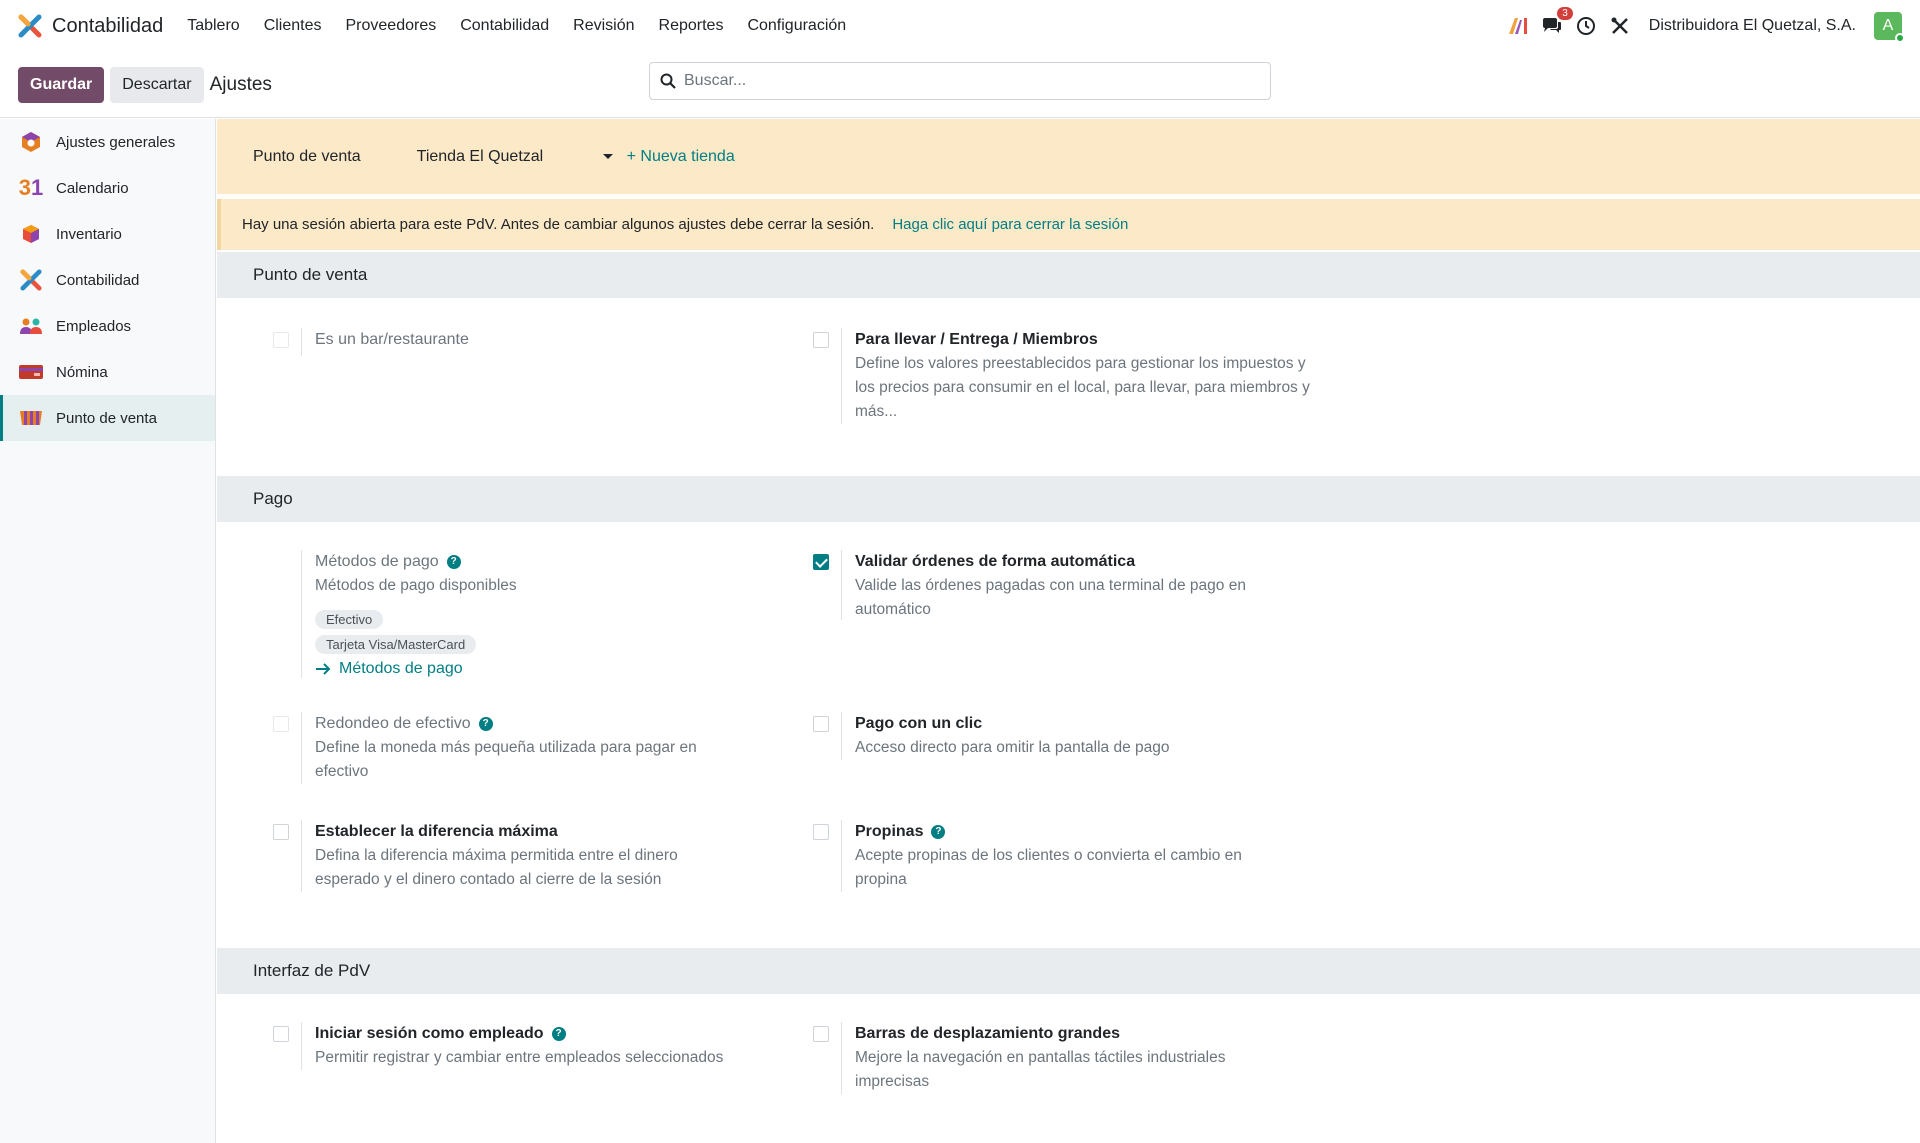  Describe the element at coordinates (1068, 275) in the screenshot. I see `section-header-pos: Punto de venta` at that location.